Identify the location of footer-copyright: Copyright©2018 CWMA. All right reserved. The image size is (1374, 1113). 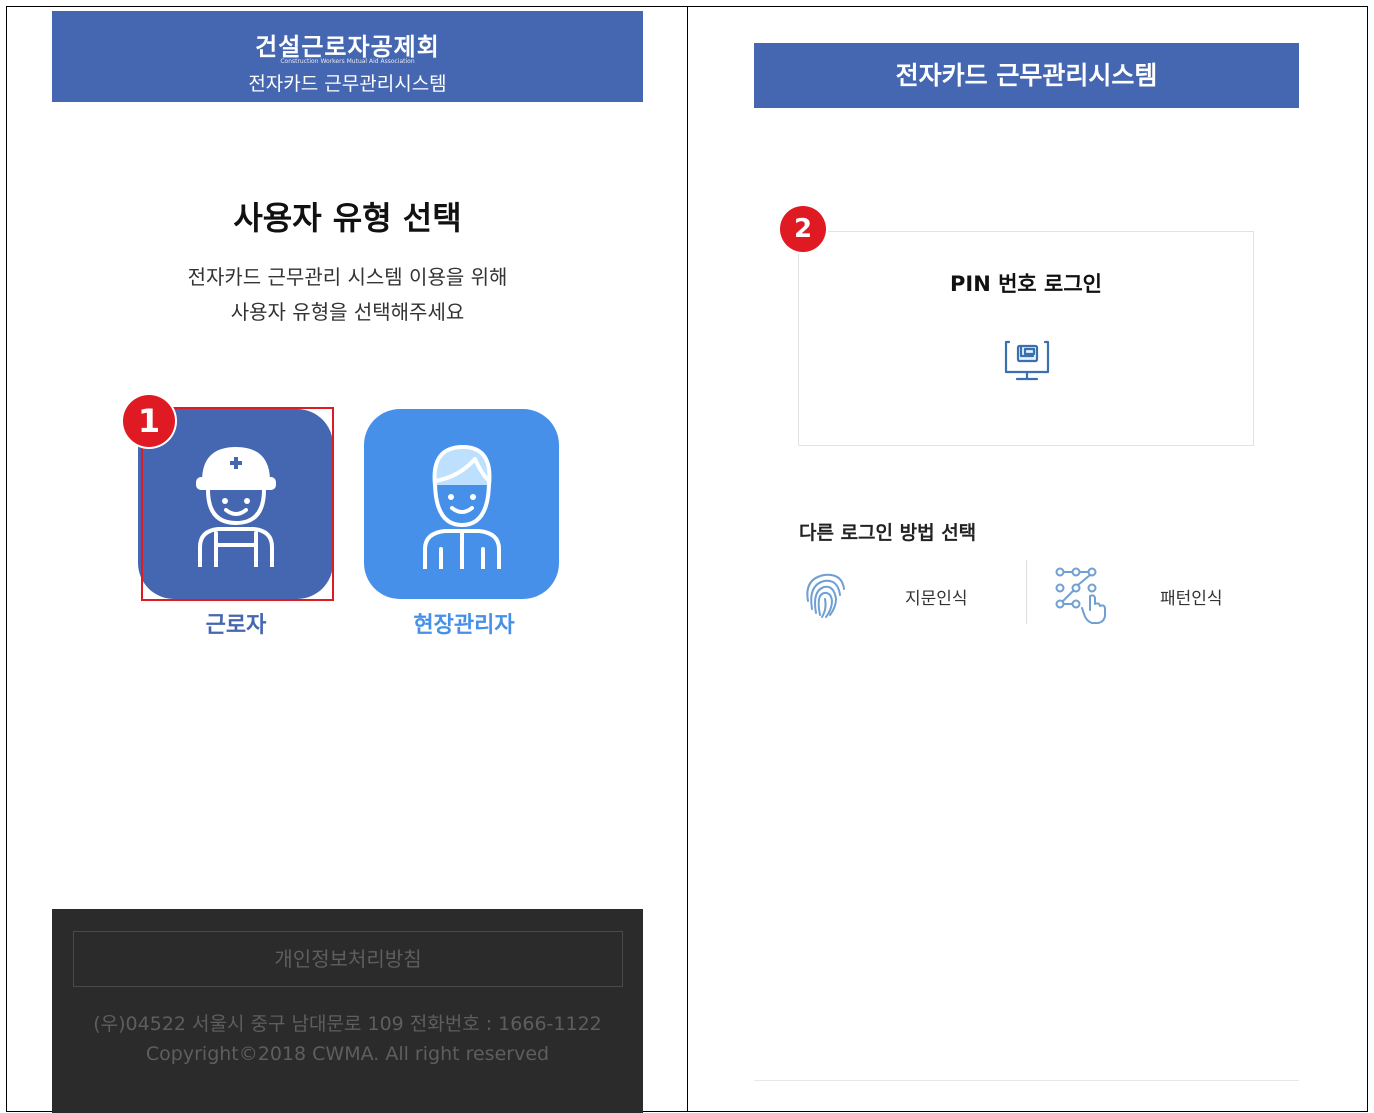
(347, 1054).